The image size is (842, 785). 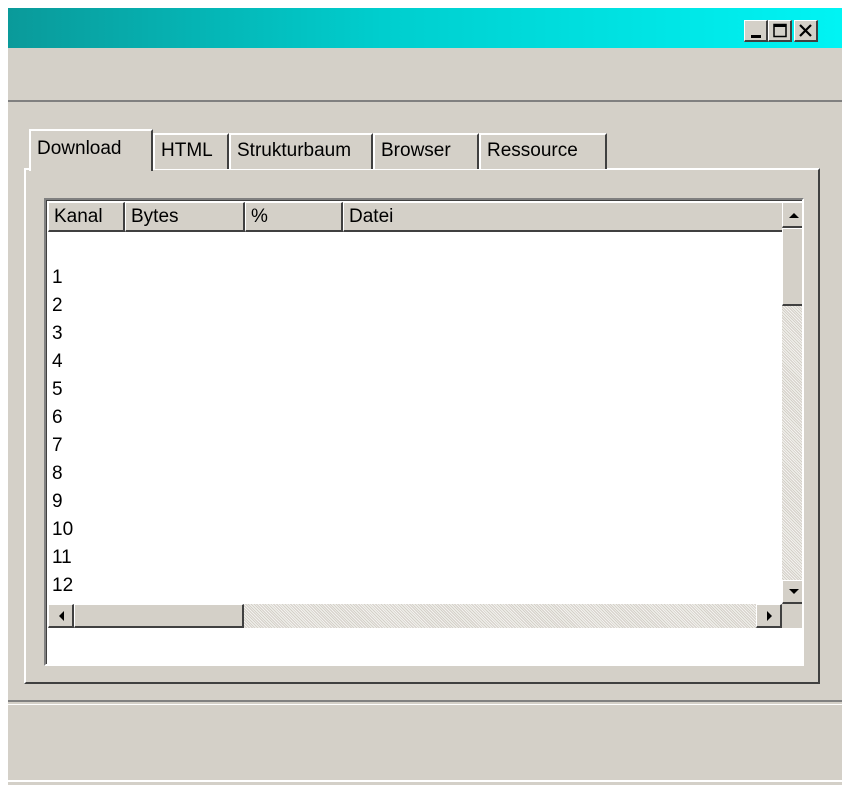 I want to click on scroll-left-button, so click(x=61, y=616).